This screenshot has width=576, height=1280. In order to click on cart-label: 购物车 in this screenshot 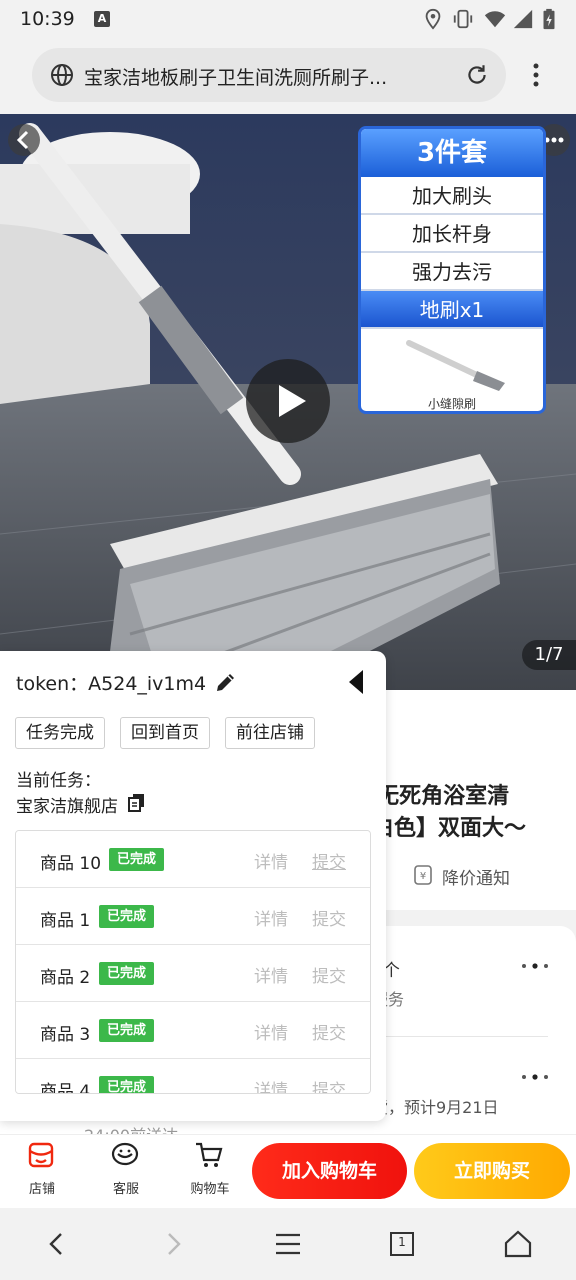, I will do `click(210, 1187)`.